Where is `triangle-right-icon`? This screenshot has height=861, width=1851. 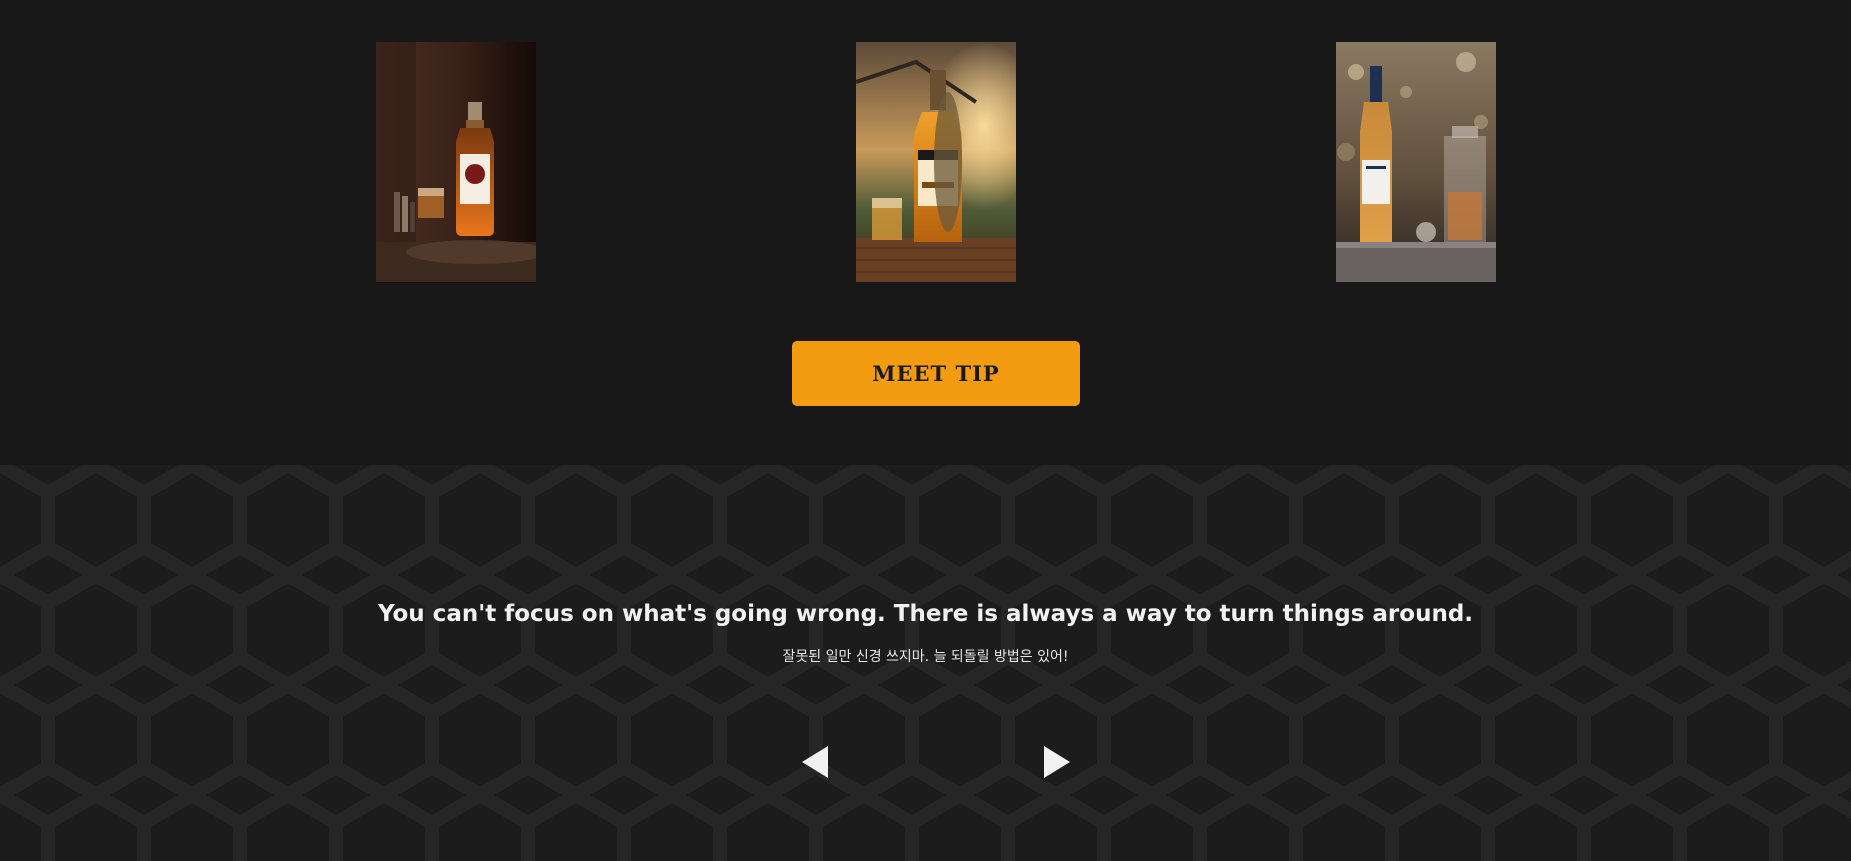 triangle-right-icon is located at coordinates (1057, 762).